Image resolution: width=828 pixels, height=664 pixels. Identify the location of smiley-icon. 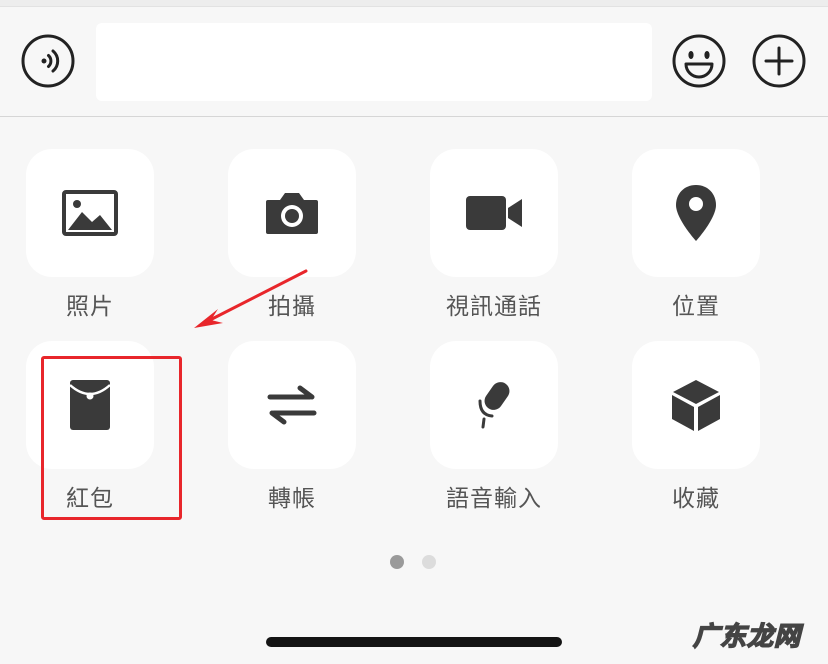
(699, 61).